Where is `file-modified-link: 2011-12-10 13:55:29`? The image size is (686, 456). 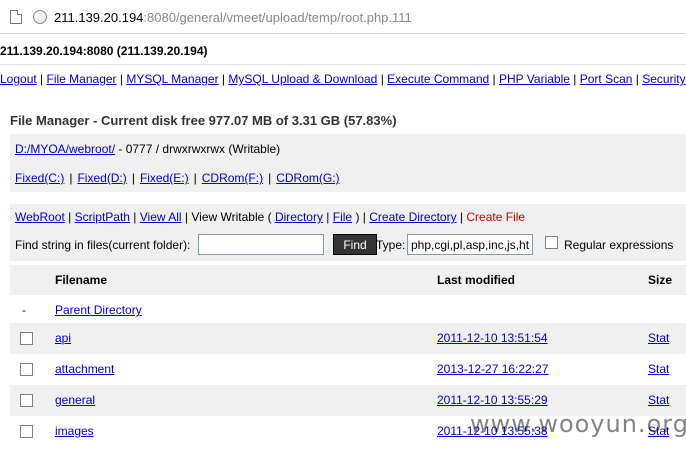
file-modified-link: 2011-12-10 13:55:29 is located at coordinates (492, 400).